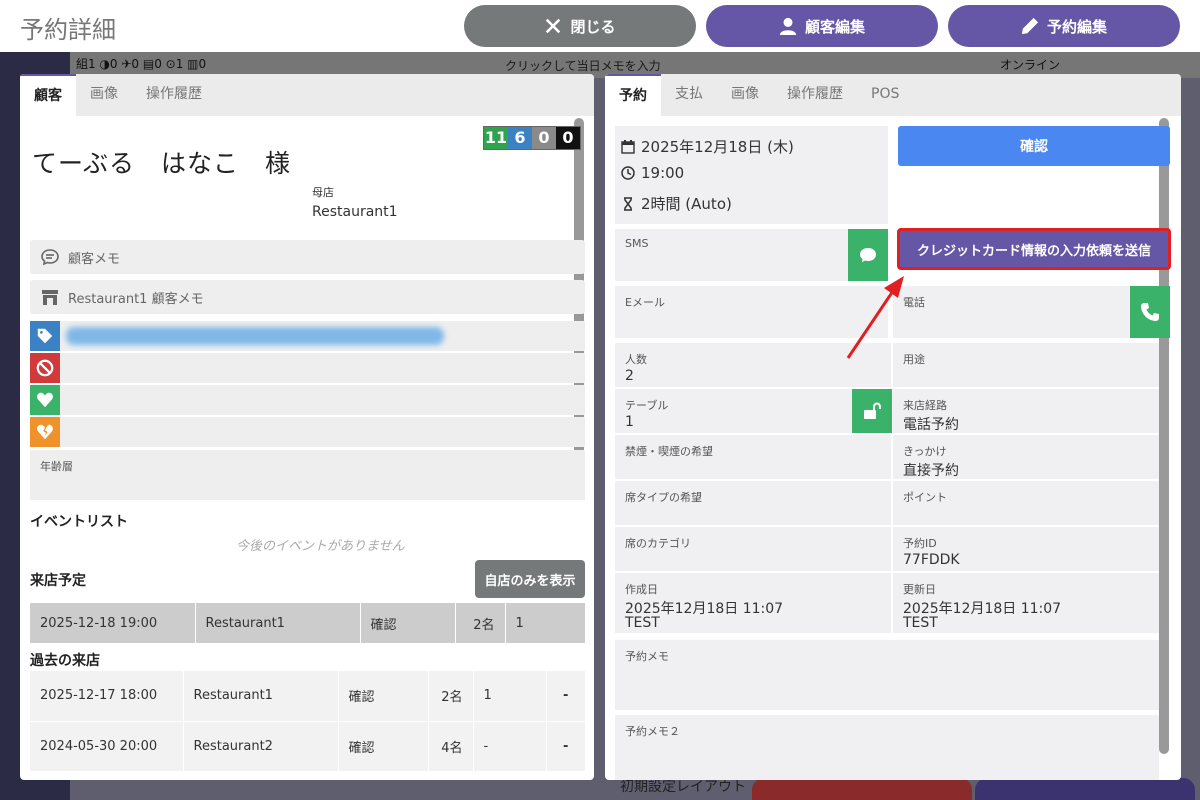 The width and height of the screenshot is (1200, 800). Describe the element at coordinates (1026, 411) in the screenshot. I see `source-field: 来店経路 電話予約` at that location.